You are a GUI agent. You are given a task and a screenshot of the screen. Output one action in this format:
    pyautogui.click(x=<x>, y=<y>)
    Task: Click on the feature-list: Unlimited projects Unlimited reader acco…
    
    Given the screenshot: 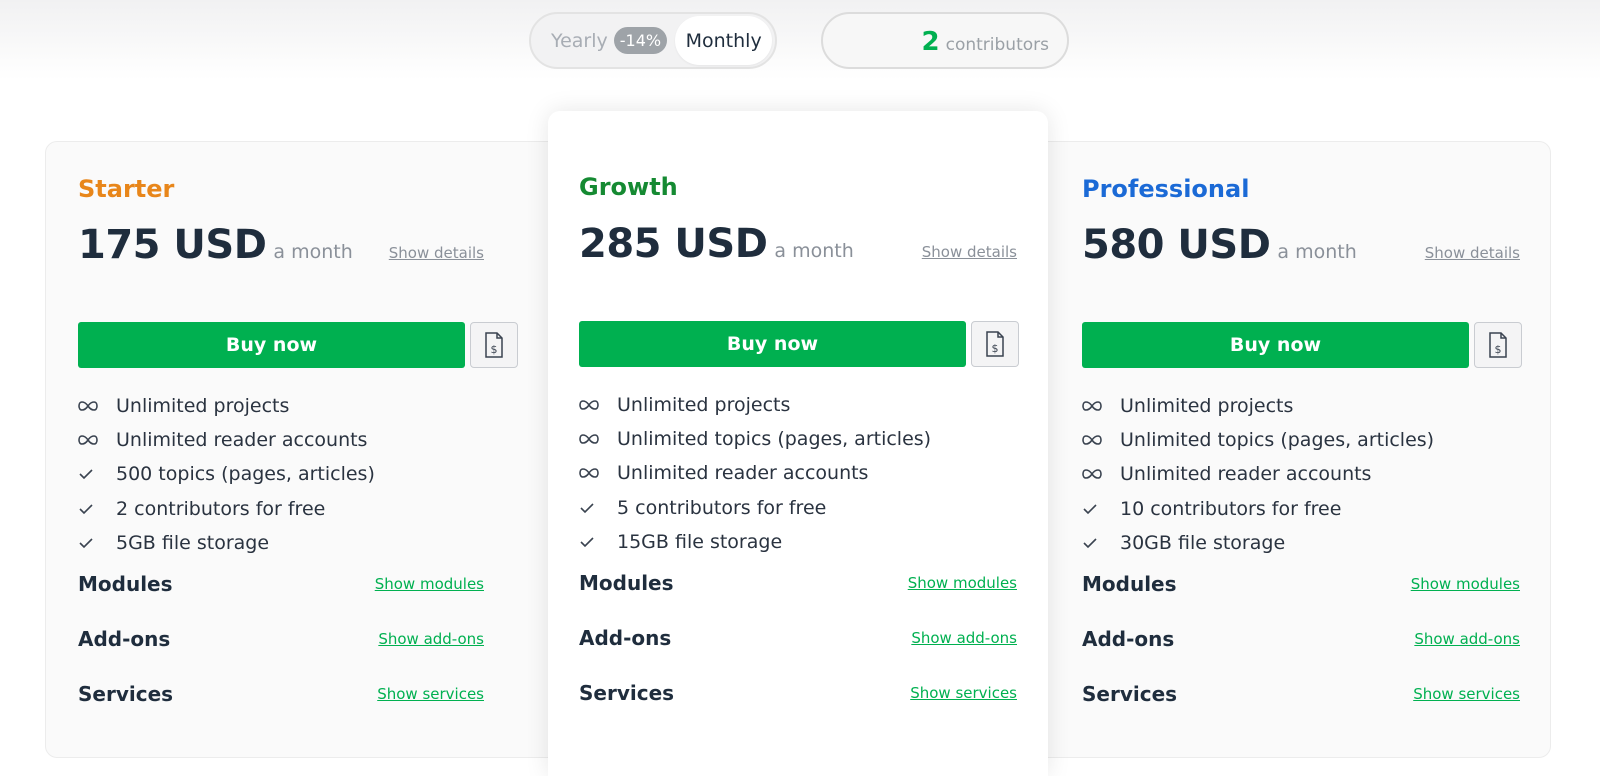 What is the action you would take?
    pyautogui.click(x=226, y=474)
    